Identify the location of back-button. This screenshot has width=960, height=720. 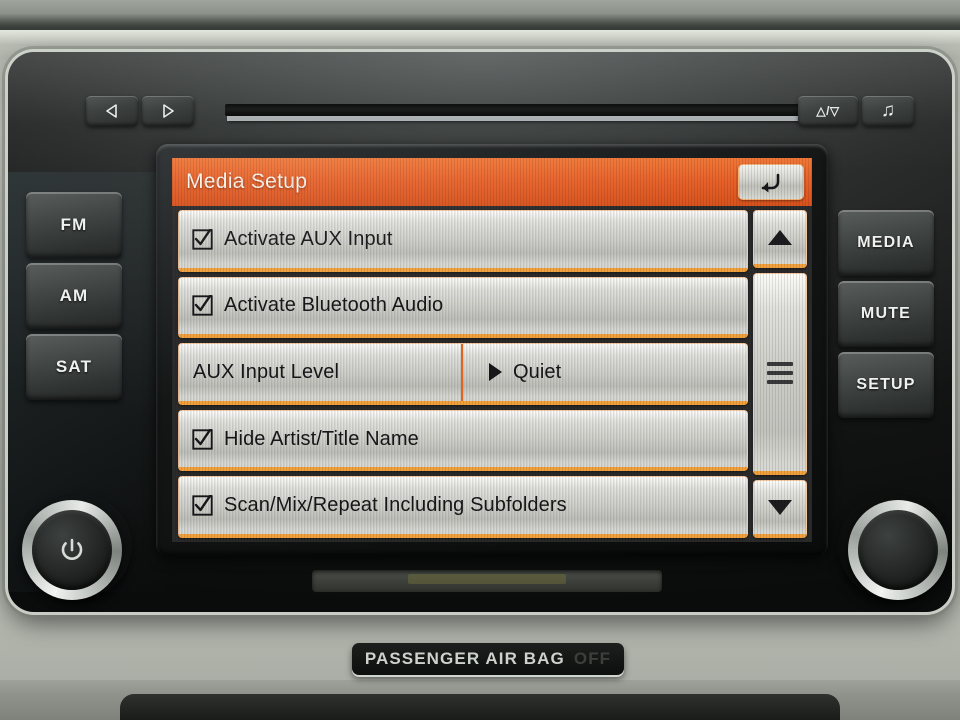
(771, 182).